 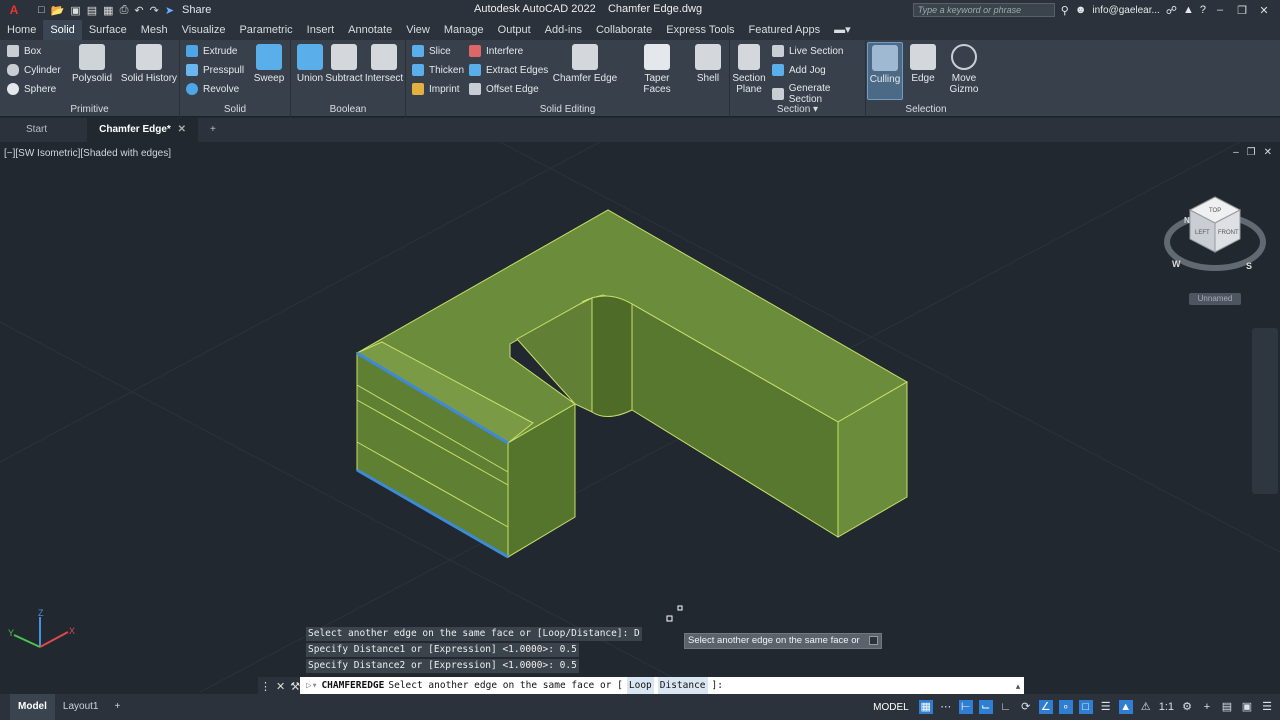 I want to click on union-button: Union, so click(x=310, y=64).